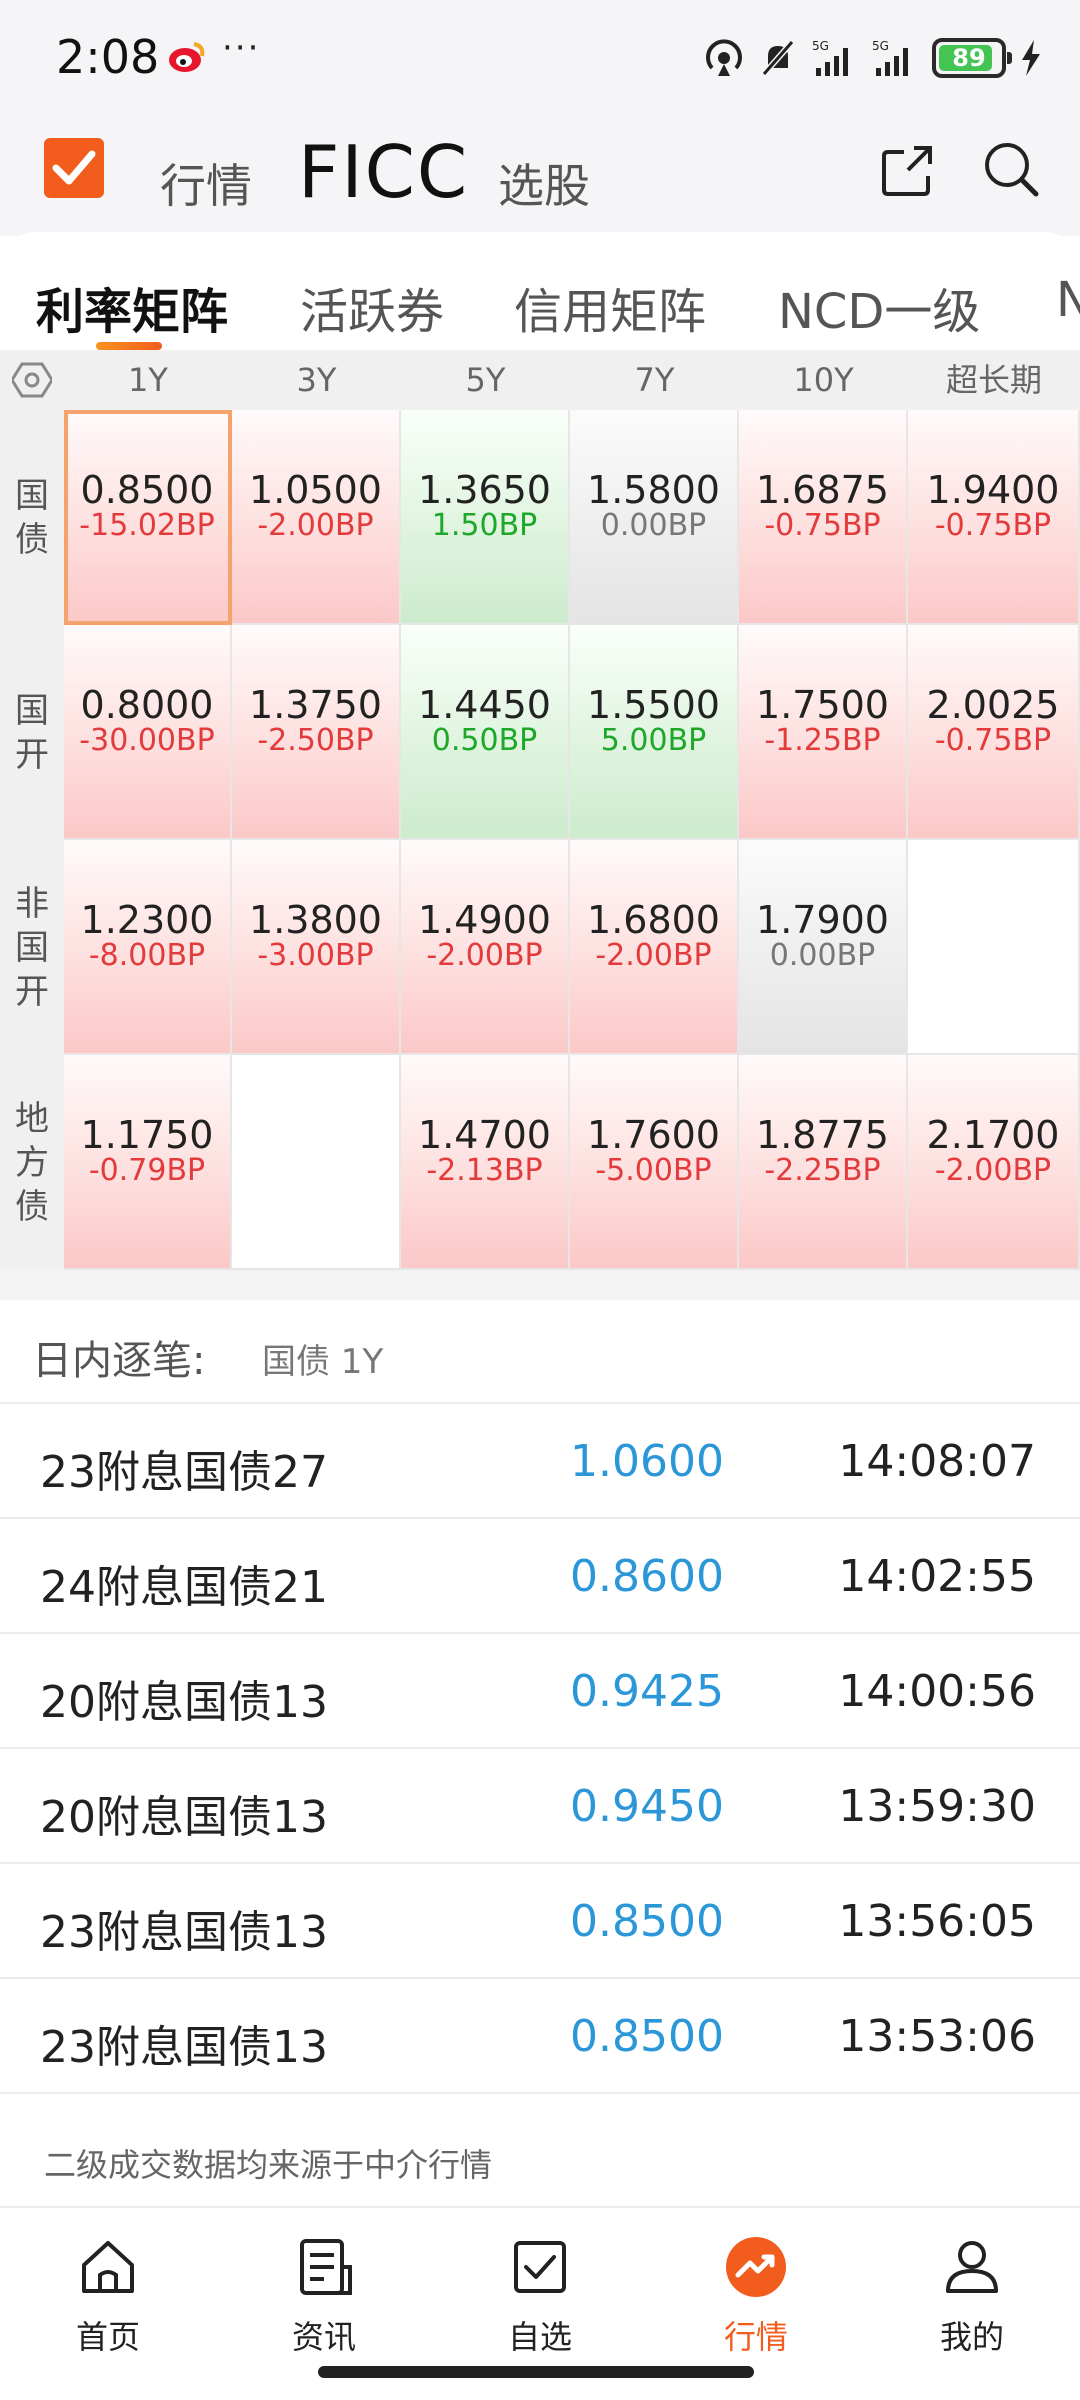  Describe the element at coordinates (993, 1135) in the screenshot. I see `cell-yield: 2.1700` at that location.